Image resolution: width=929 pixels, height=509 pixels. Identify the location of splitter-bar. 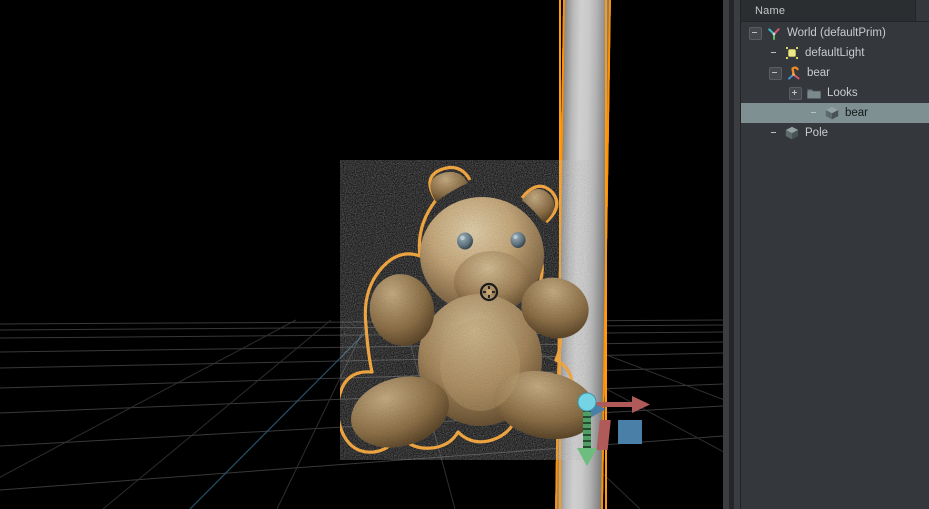
(731, 254).